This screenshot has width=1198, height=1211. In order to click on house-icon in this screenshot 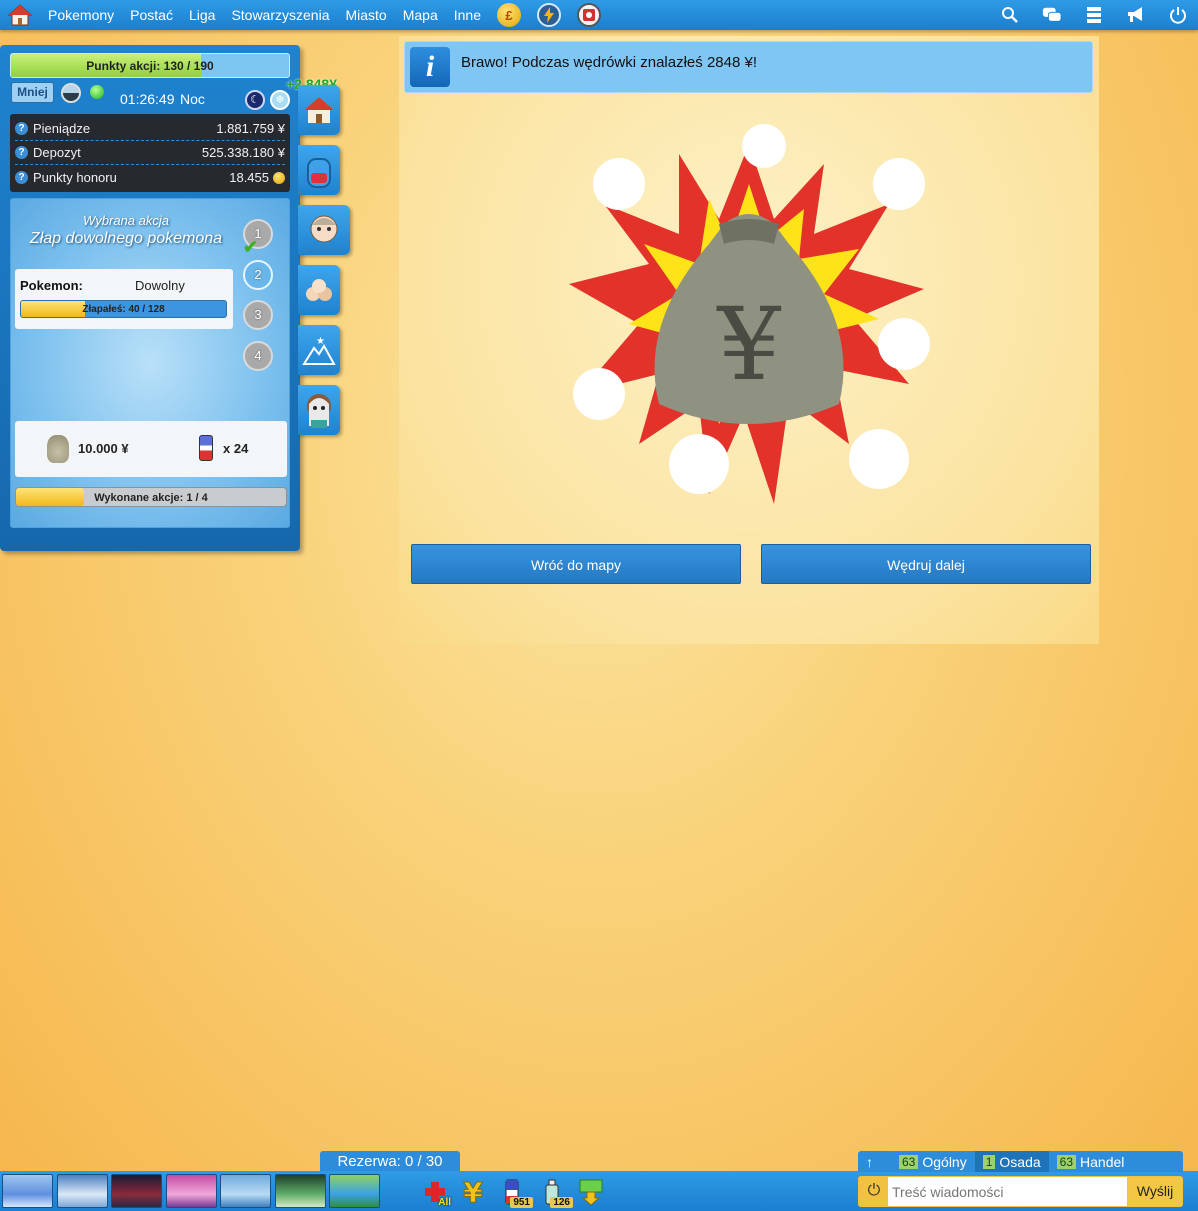, I will do `click(319, 110)`.